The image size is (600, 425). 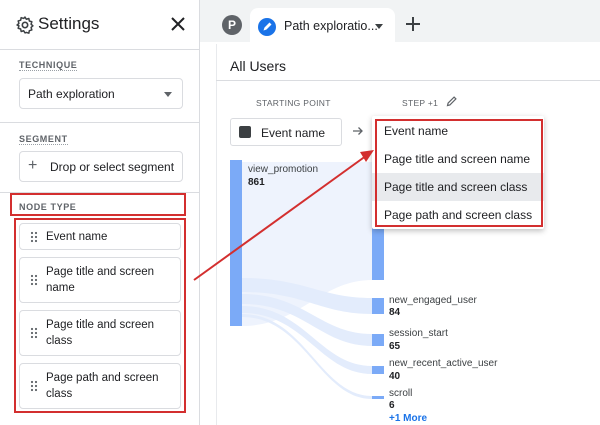 I want to click on annotation-highlight-node-list, so click(x=100, y=315).